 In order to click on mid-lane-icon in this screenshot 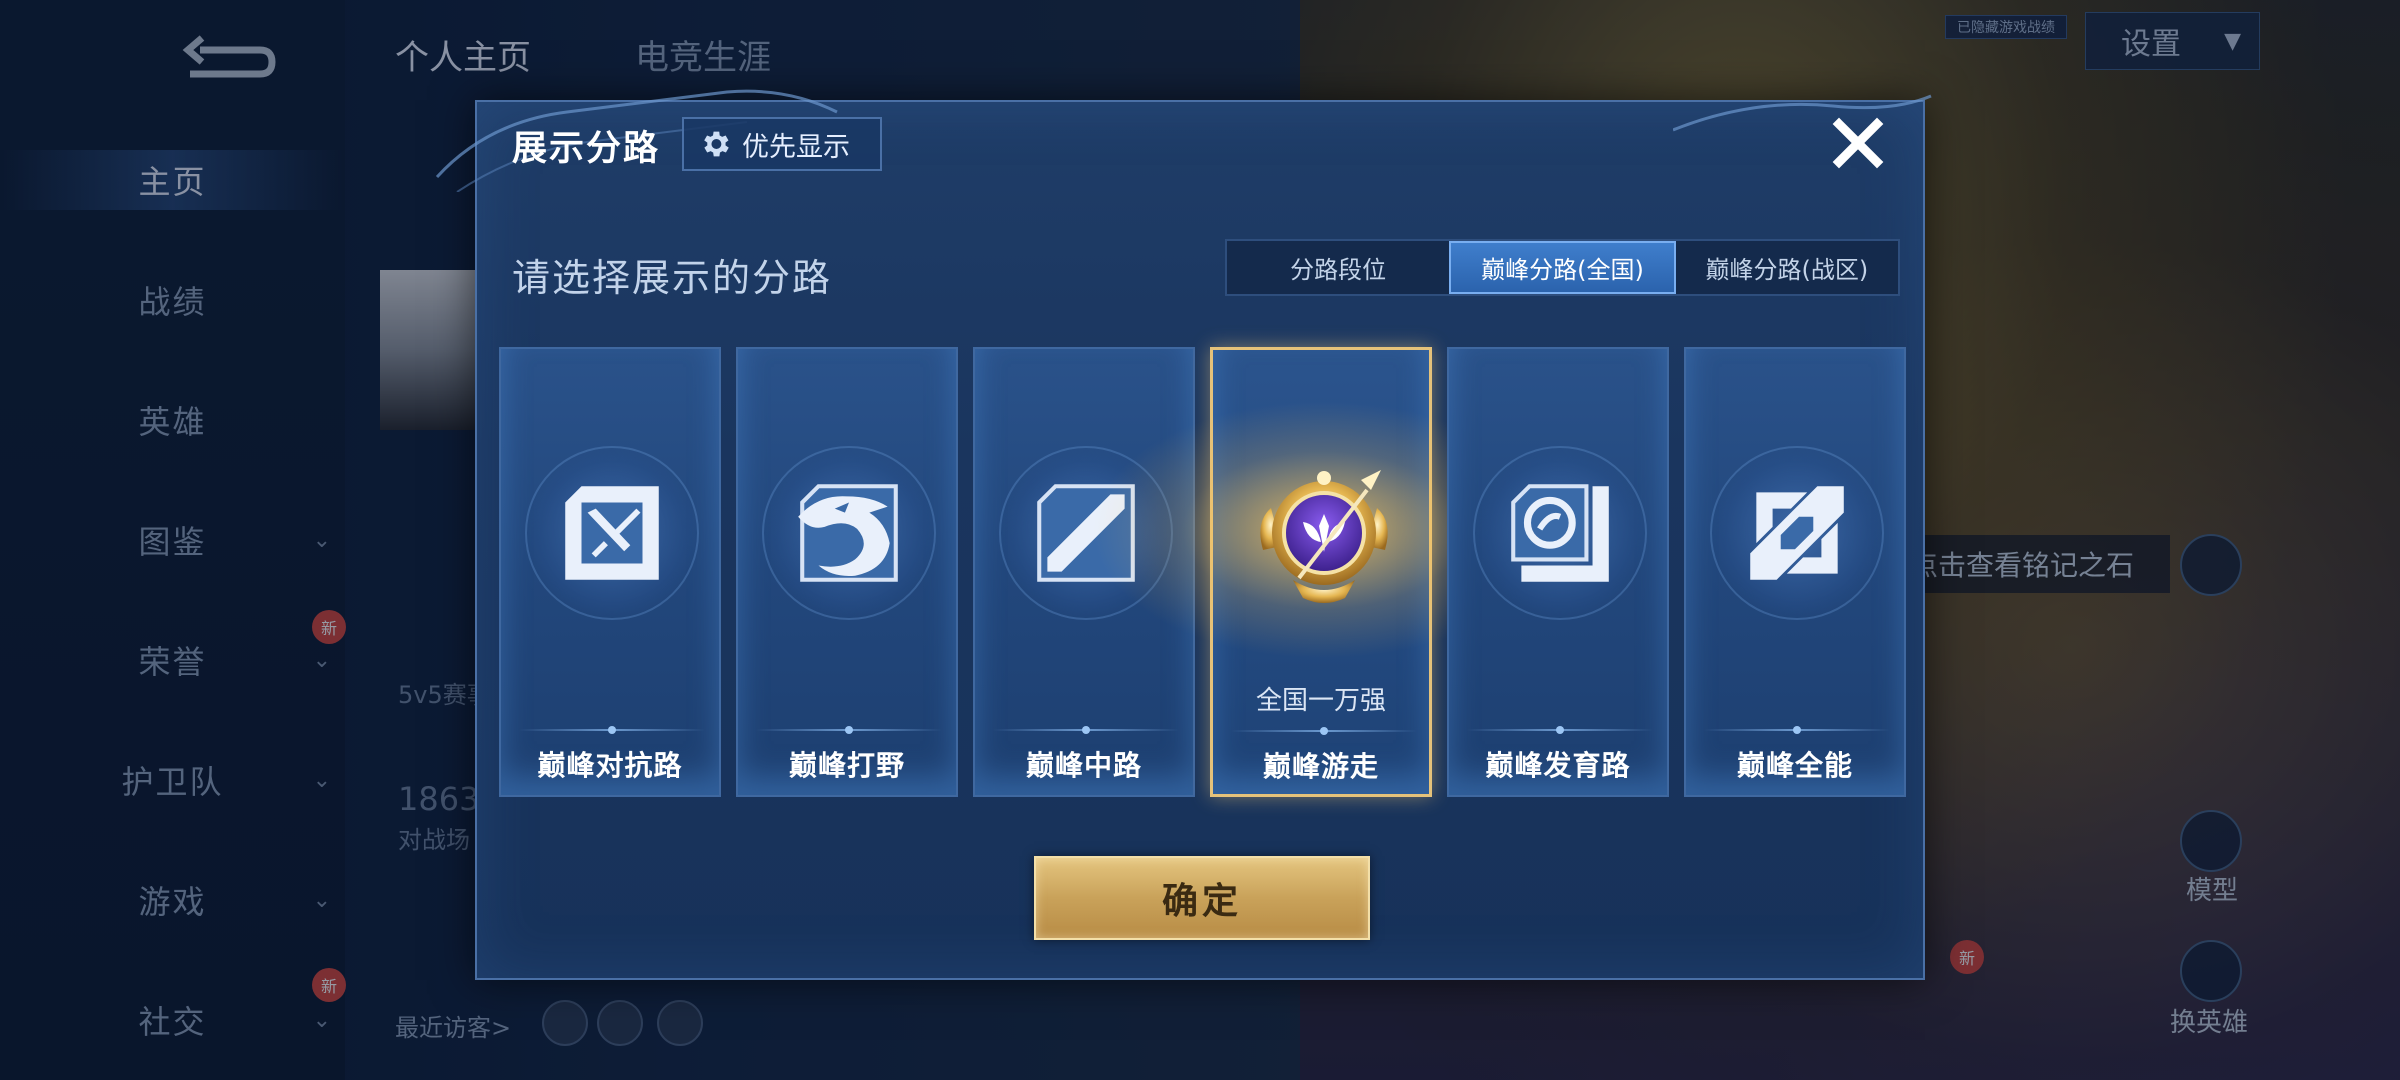, I will do `click(1086, 533)`.